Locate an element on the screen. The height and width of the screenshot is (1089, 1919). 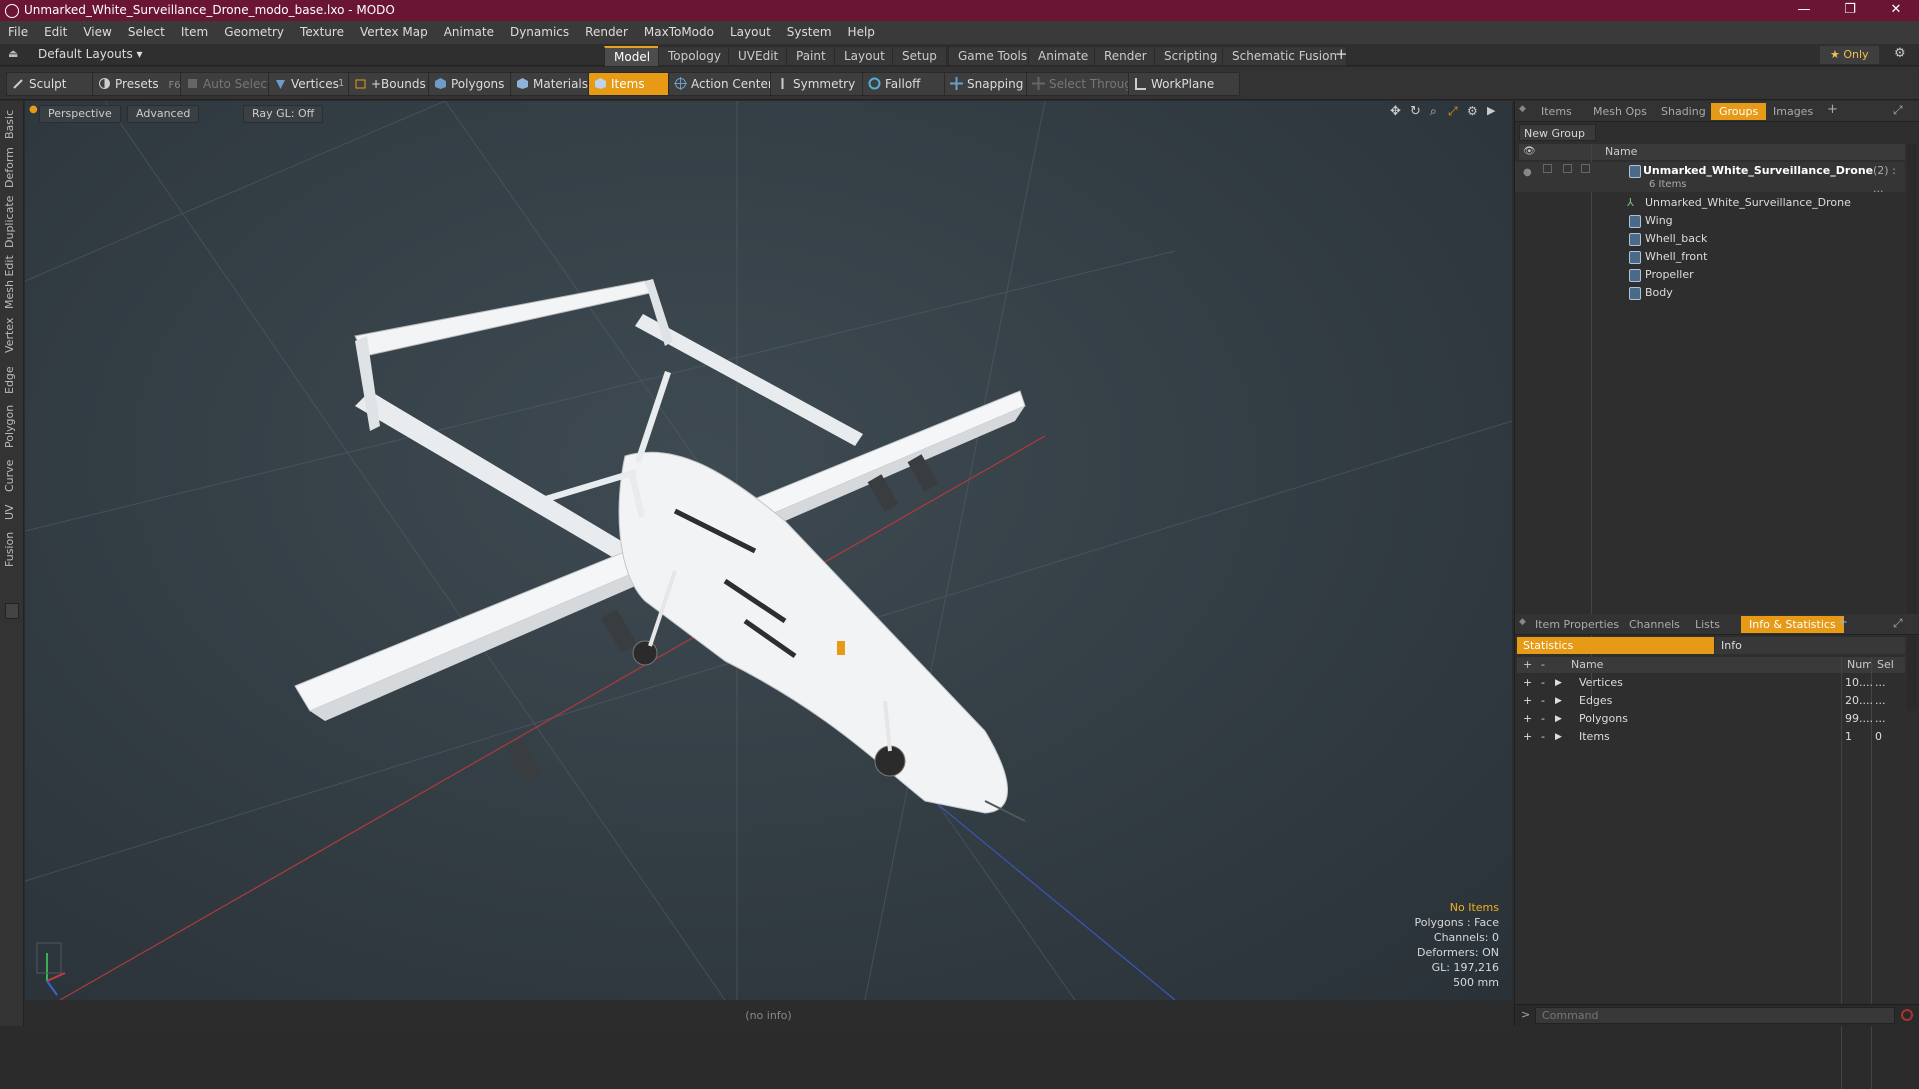
tab-topology: Topology is located at coordinates (694, 56).